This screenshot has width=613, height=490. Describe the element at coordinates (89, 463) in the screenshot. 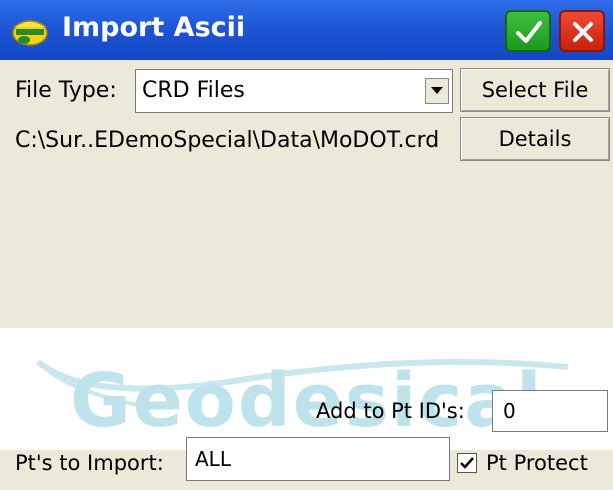

I see `pts-to-import-label: Pt's to Import:` at that location.